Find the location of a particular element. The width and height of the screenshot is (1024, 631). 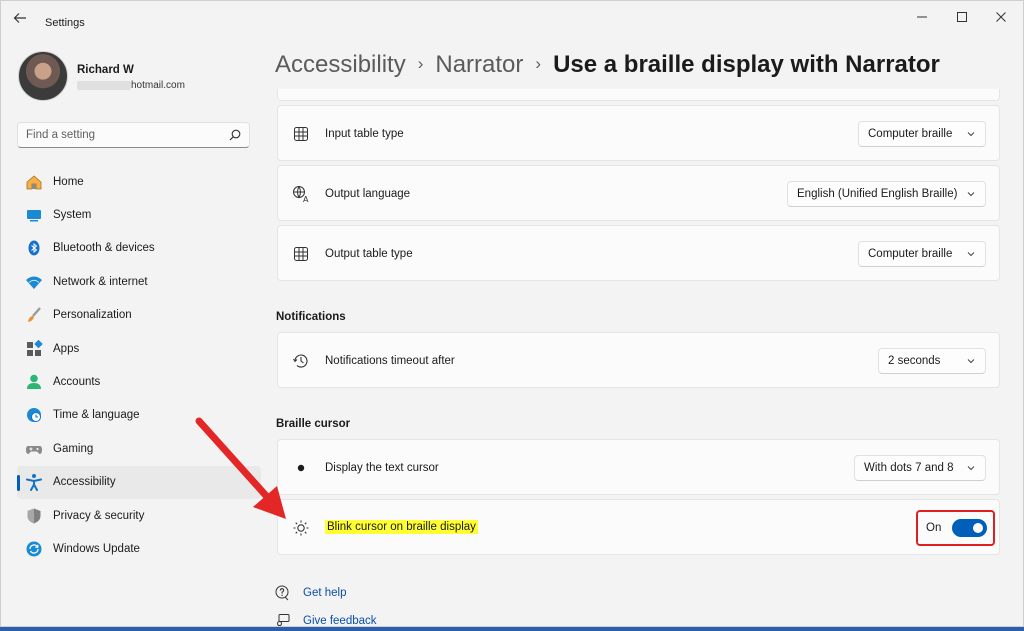

search-input is located at coordinates (118, 135).